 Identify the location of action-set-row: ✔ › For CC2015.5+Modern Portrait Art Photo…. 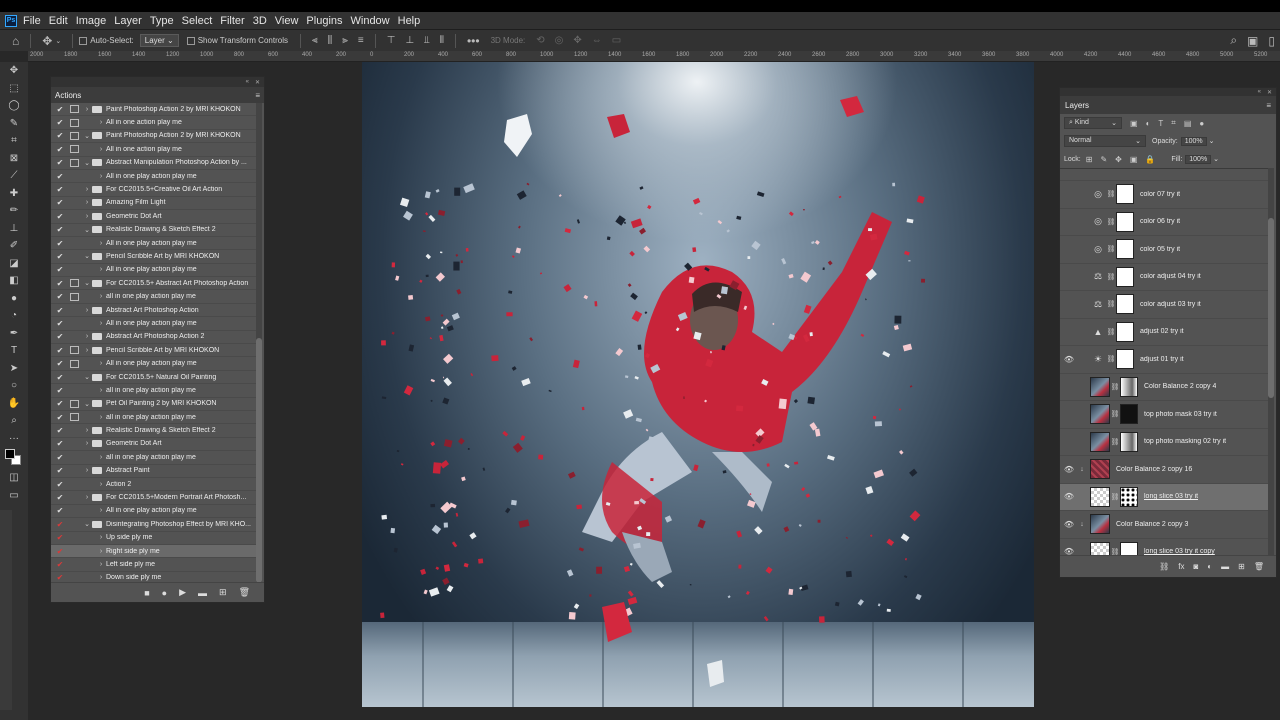
(153, 498).